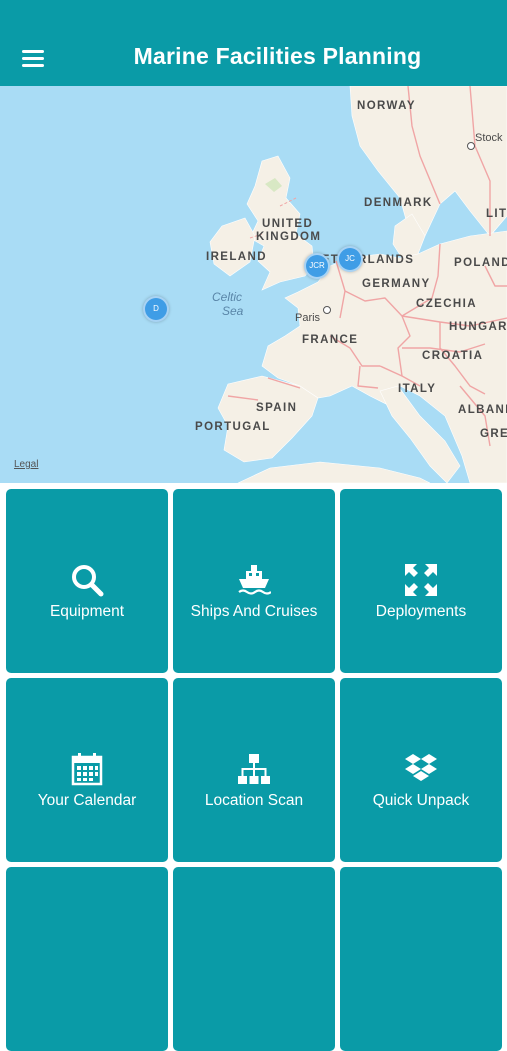  I want to click on map-label-poland: POLAND, so click(480, 263).